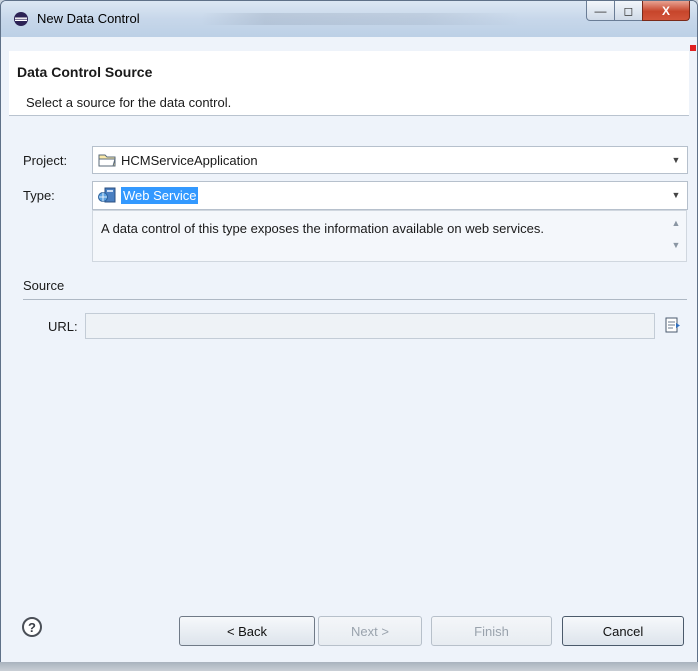  Describe the element at coordinates (88, 18) in the screenshot. I see `window-title: New Data Control` at that location.